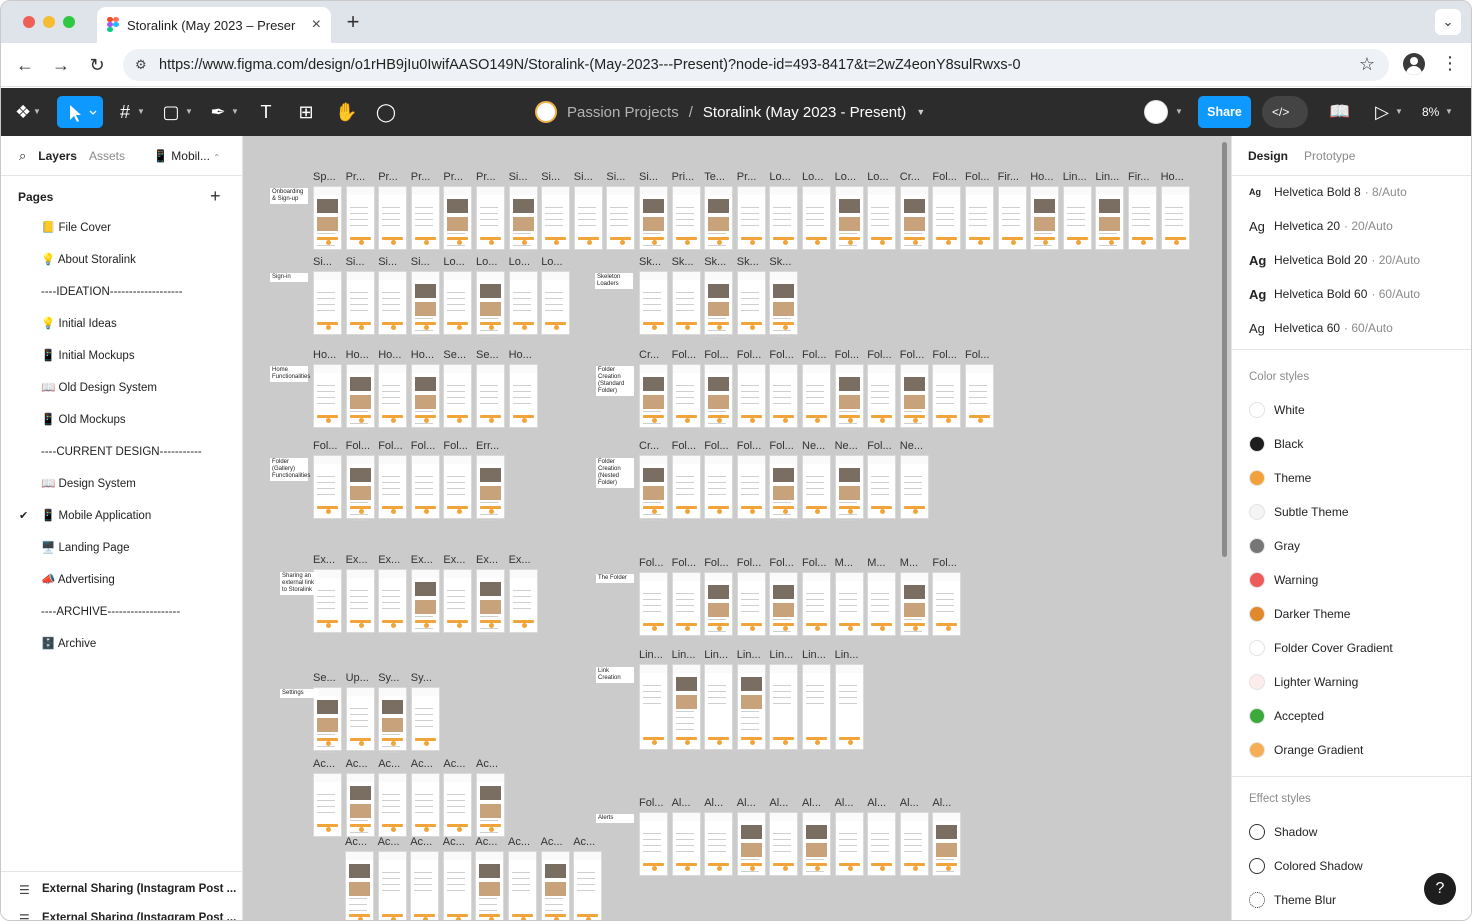  What do you see at coordinates (1340, 112) in the screenshot?
I see `library-book-icon: 📖` at bounding box center [1340, 112].